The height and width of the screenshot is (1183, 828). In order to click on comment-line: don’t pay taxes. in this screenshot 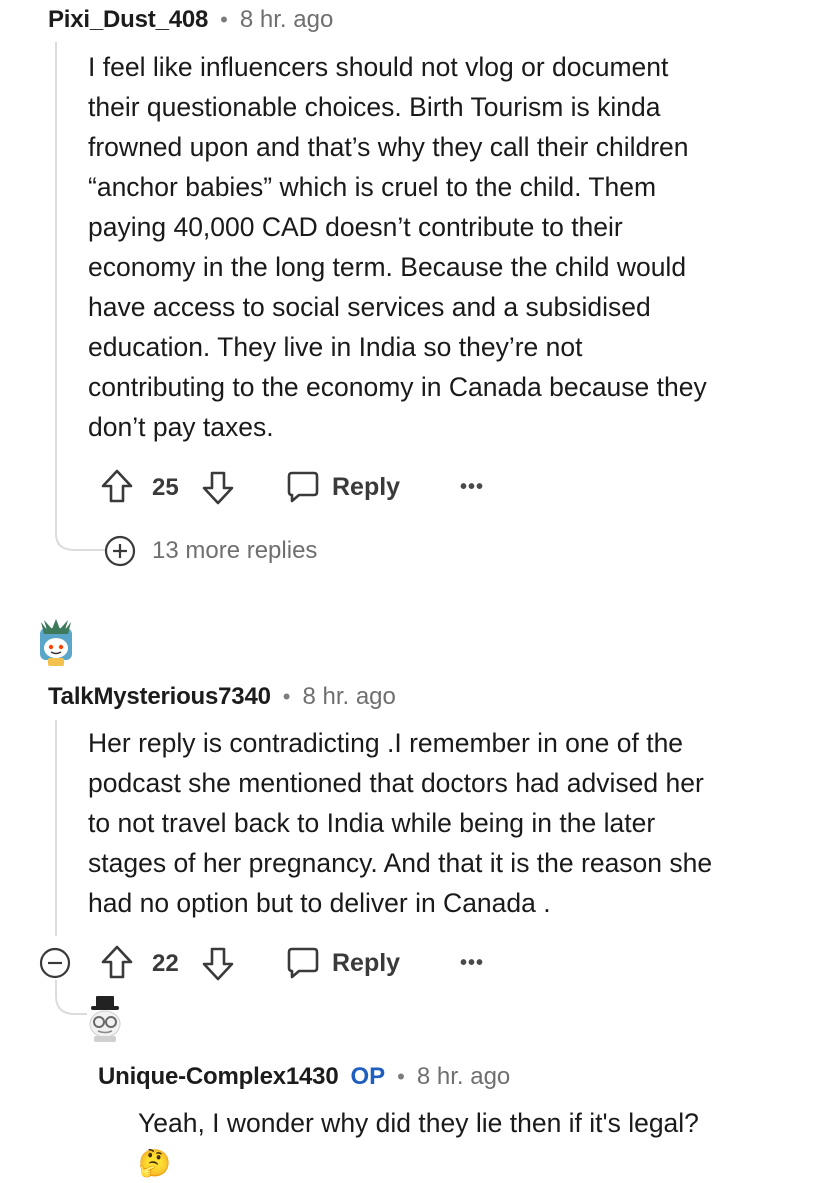, I will do `click(181, 427)`.